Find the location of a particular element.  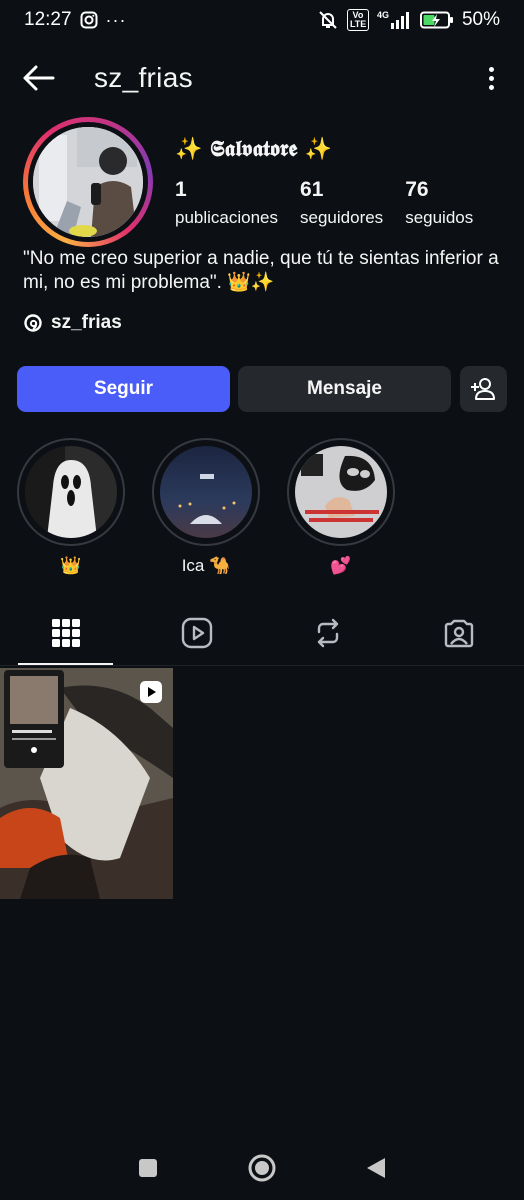

tagged-icon is located at coordinates (458, 633).